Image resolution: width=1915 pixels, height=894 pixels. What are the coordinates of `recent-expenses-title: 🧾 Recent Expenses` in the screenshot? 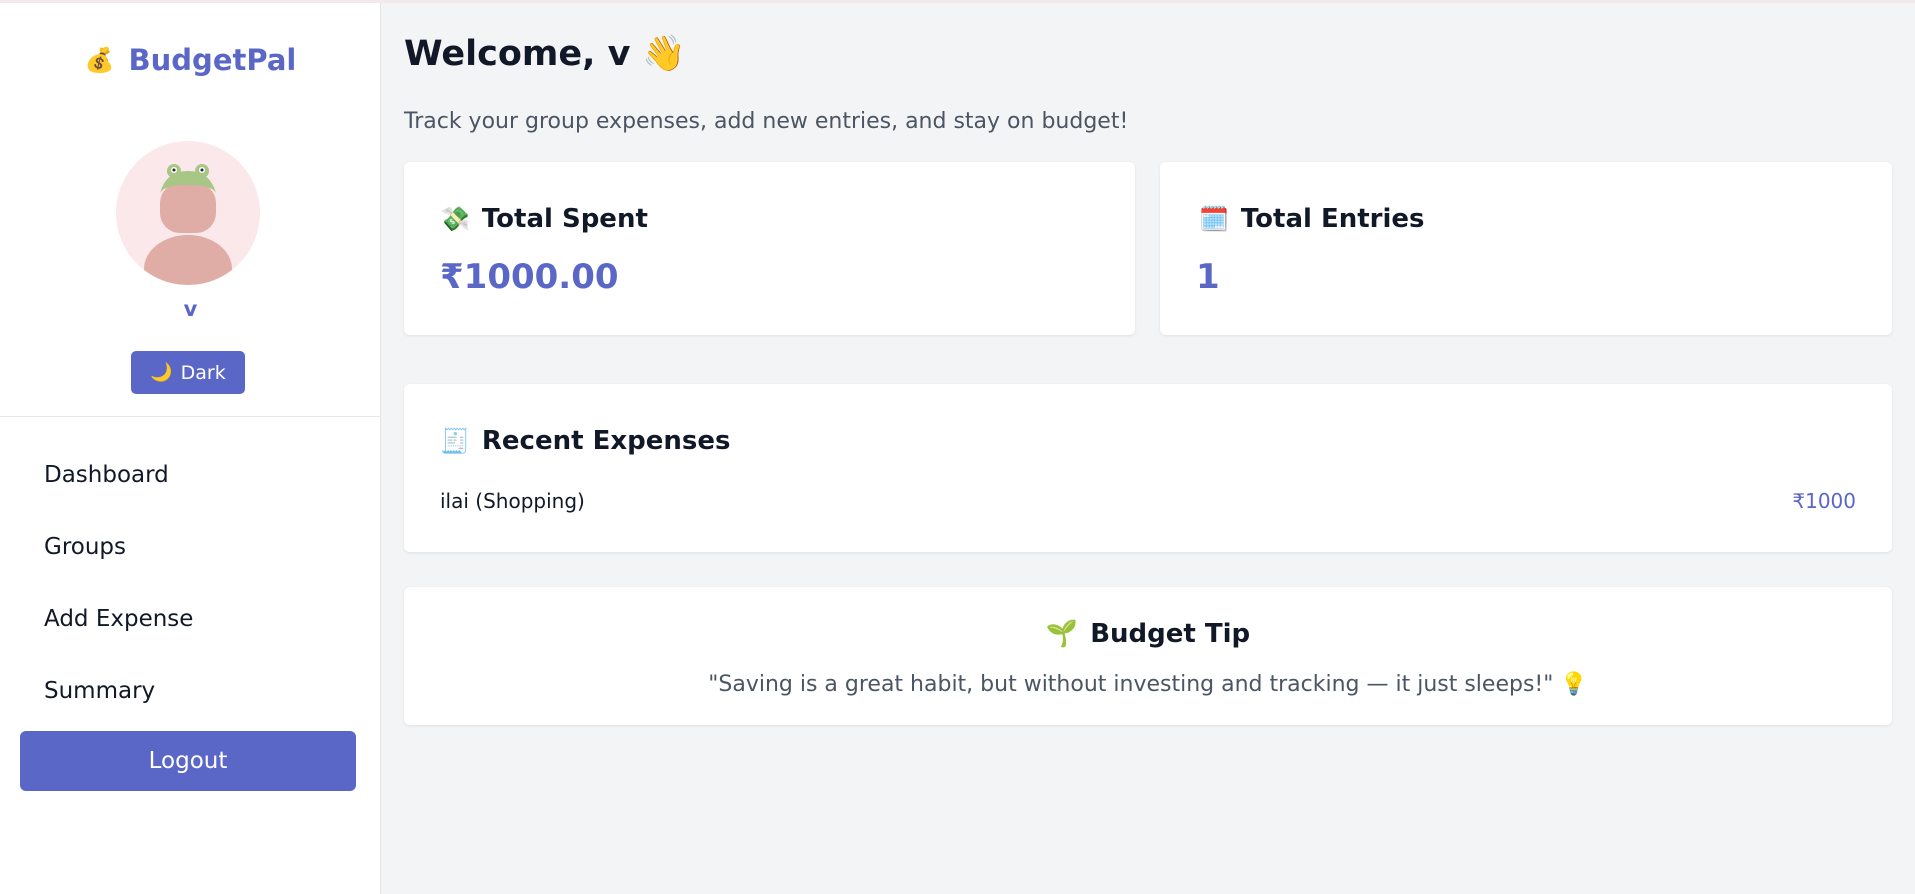 It's located at (585, 441).